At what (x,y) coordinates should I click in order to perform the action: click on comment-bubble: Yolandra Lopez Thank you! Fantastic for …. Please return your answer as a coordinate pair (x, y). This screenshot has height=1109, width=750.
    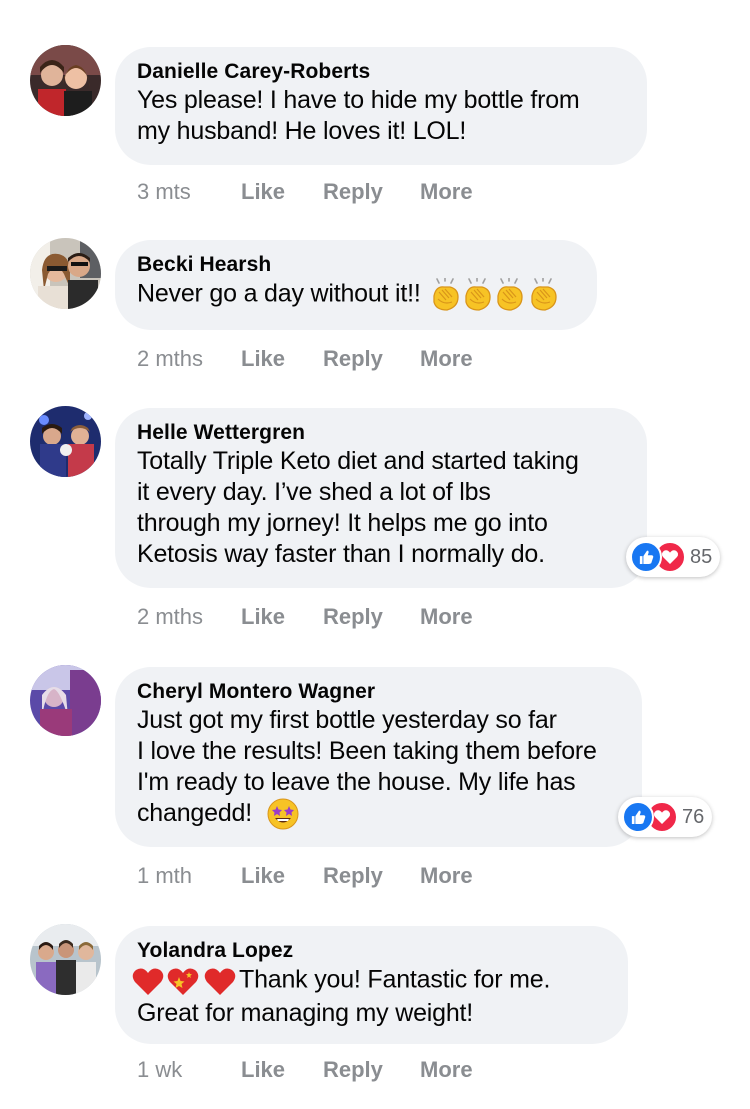
    Looking at the image, I should click on (371, 985).